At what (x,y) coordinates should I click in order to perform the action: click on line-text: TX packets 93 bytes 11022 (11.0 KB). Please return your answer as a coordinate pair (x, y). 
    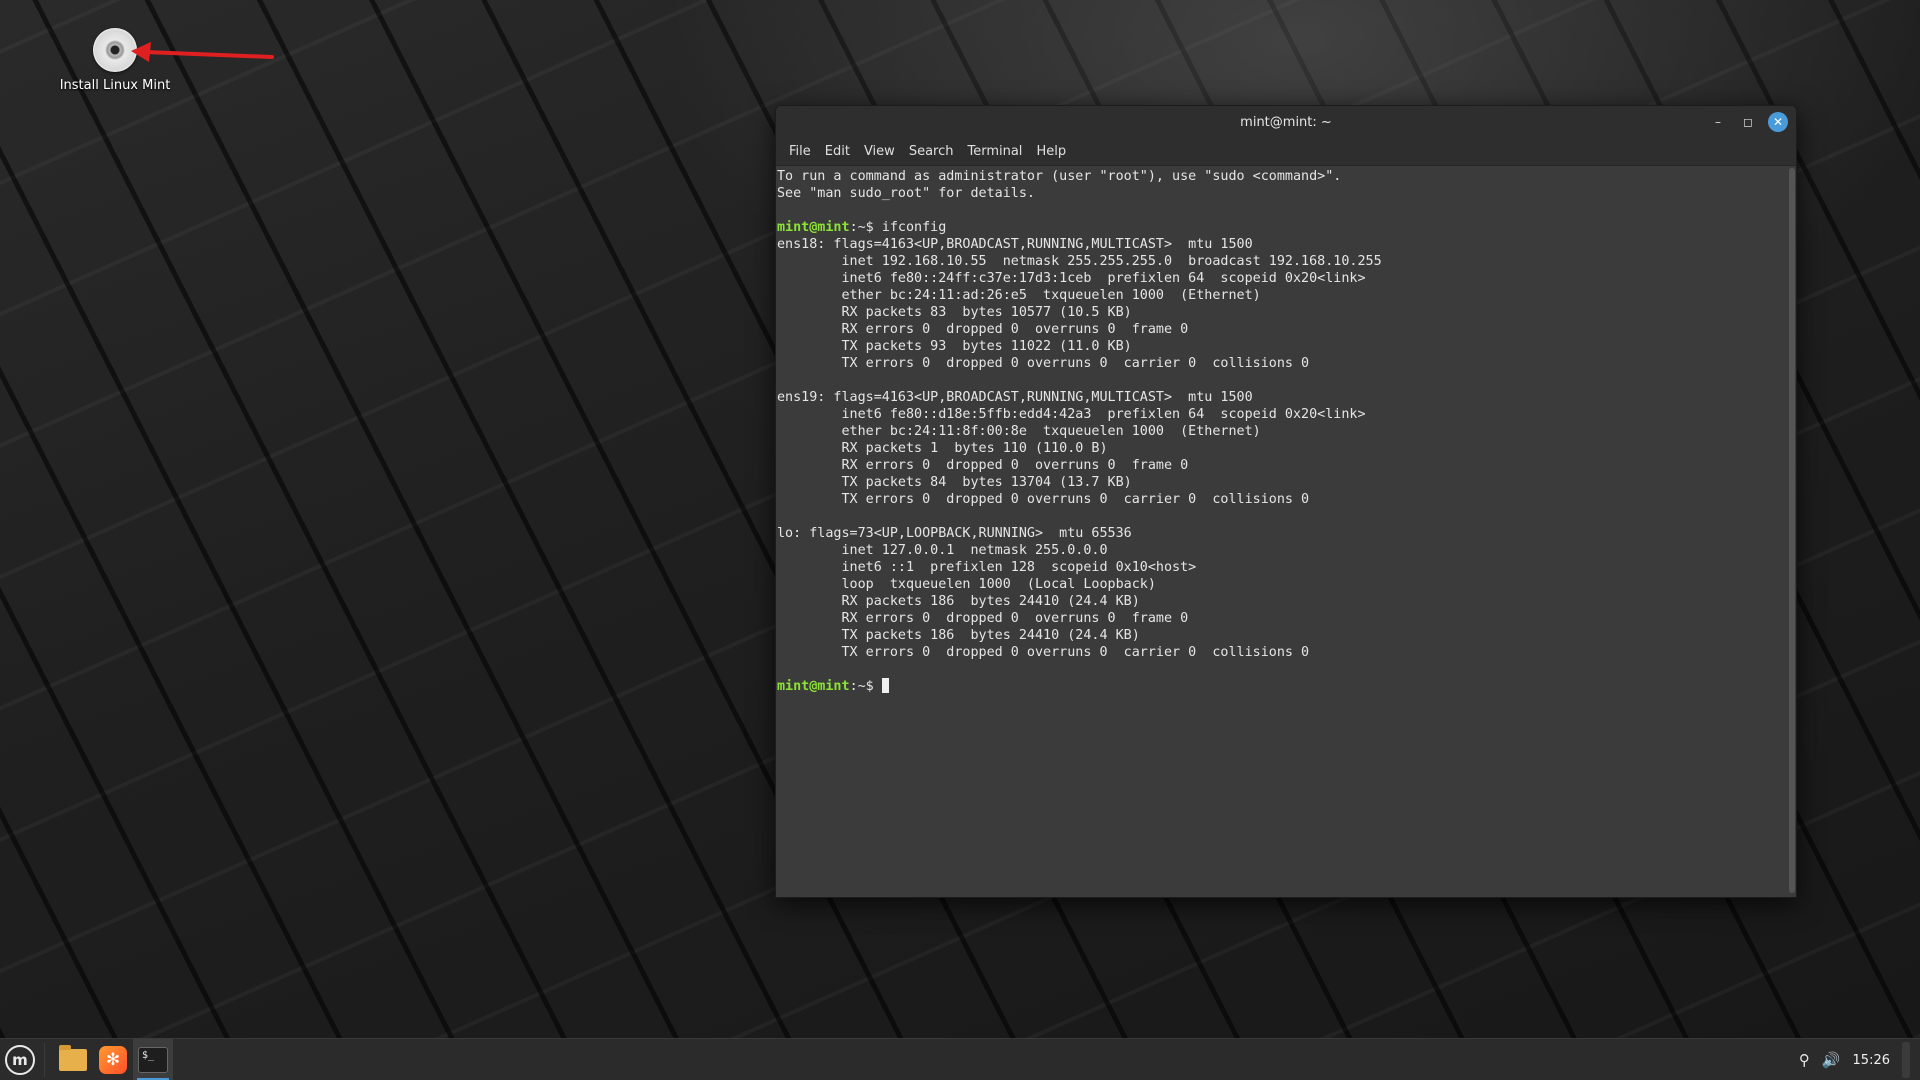
    Looking at the image, I should click on (954, 346).